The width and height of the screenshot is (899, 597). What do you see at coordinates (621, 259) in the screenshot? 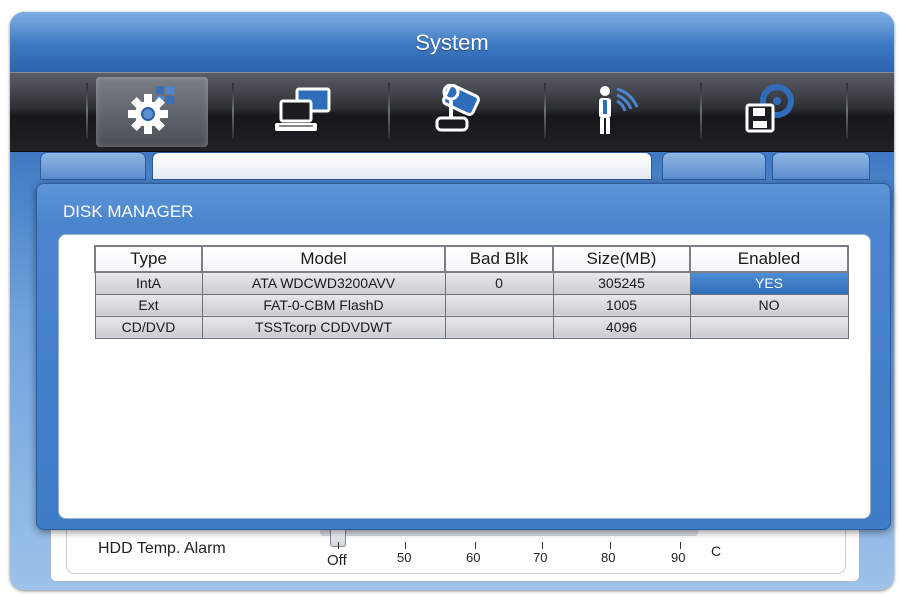
I see `column-header-size: Size(MB)` at bounding box center [621, 259].